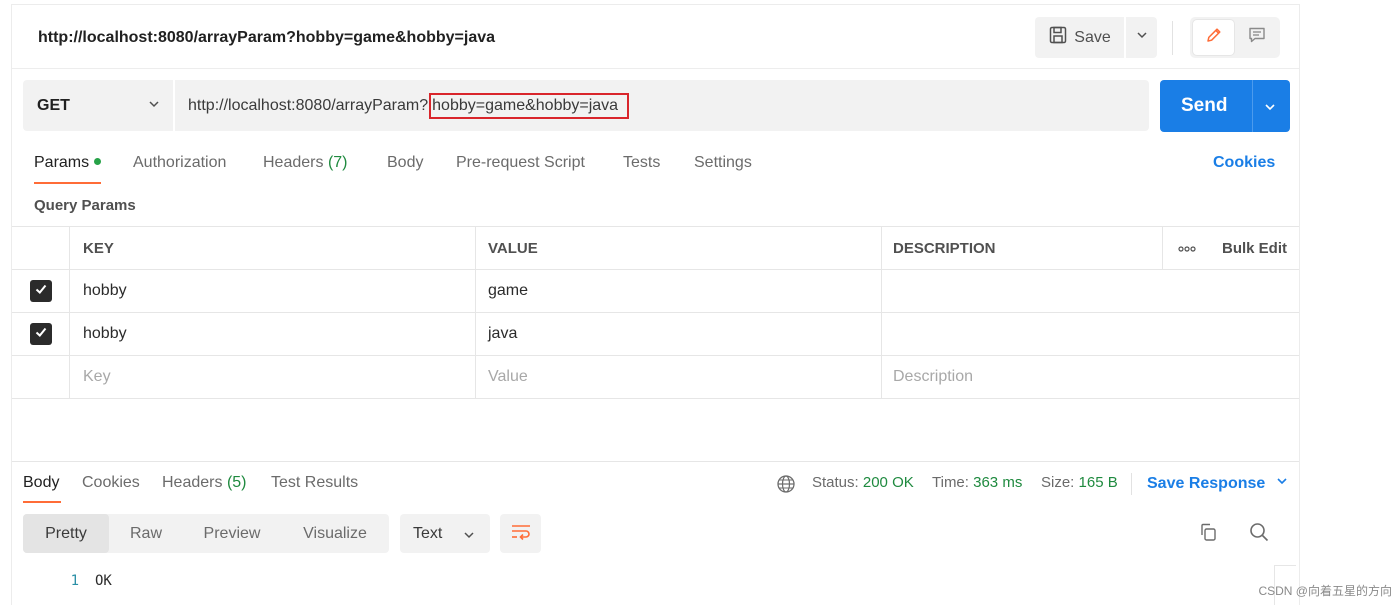 The image size is (1400, 605). Describe the element at coordinates (314, 483) in the screenshot. I see `response-tab-test-results: Test Results` at that location.